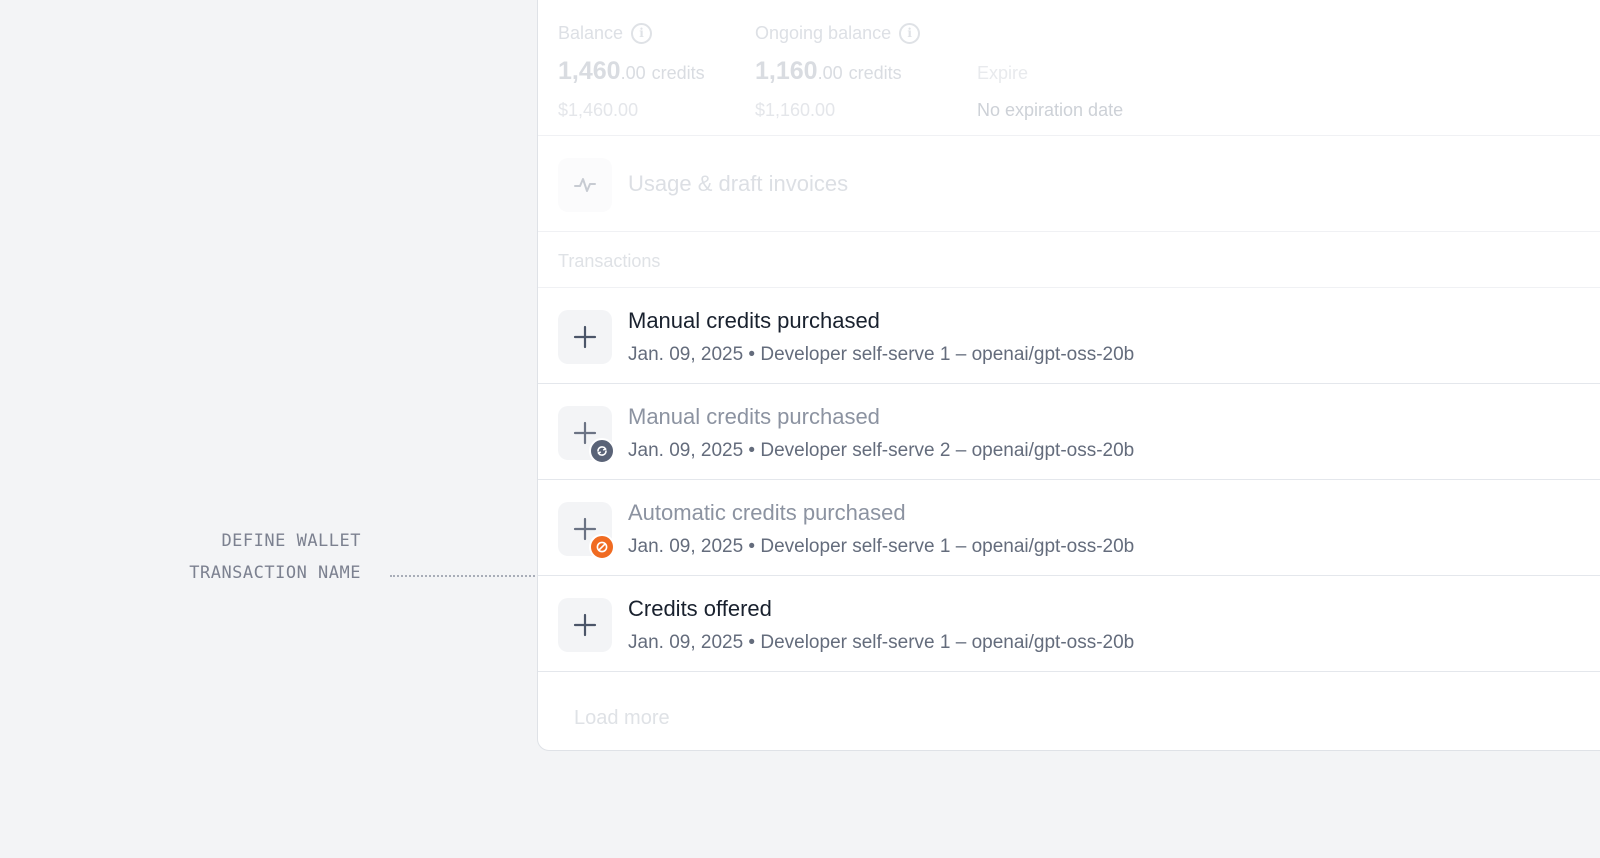  I want to click on expire-label: Expire, so click(1003, 73).